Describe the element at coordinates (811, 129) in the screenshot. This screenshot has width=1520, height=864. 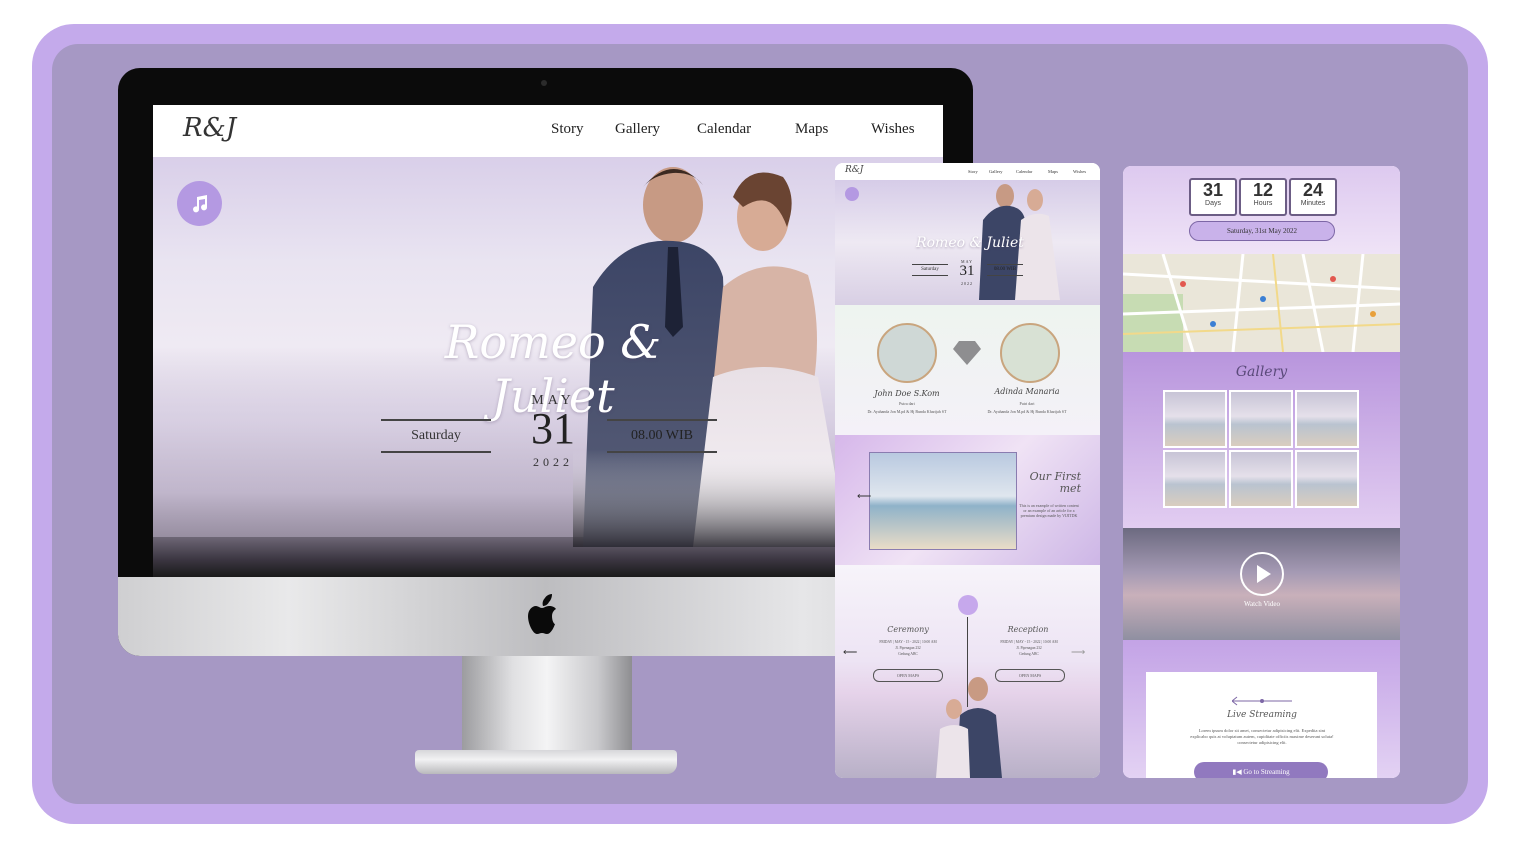
I see `nav-maps: Maps` at that location.